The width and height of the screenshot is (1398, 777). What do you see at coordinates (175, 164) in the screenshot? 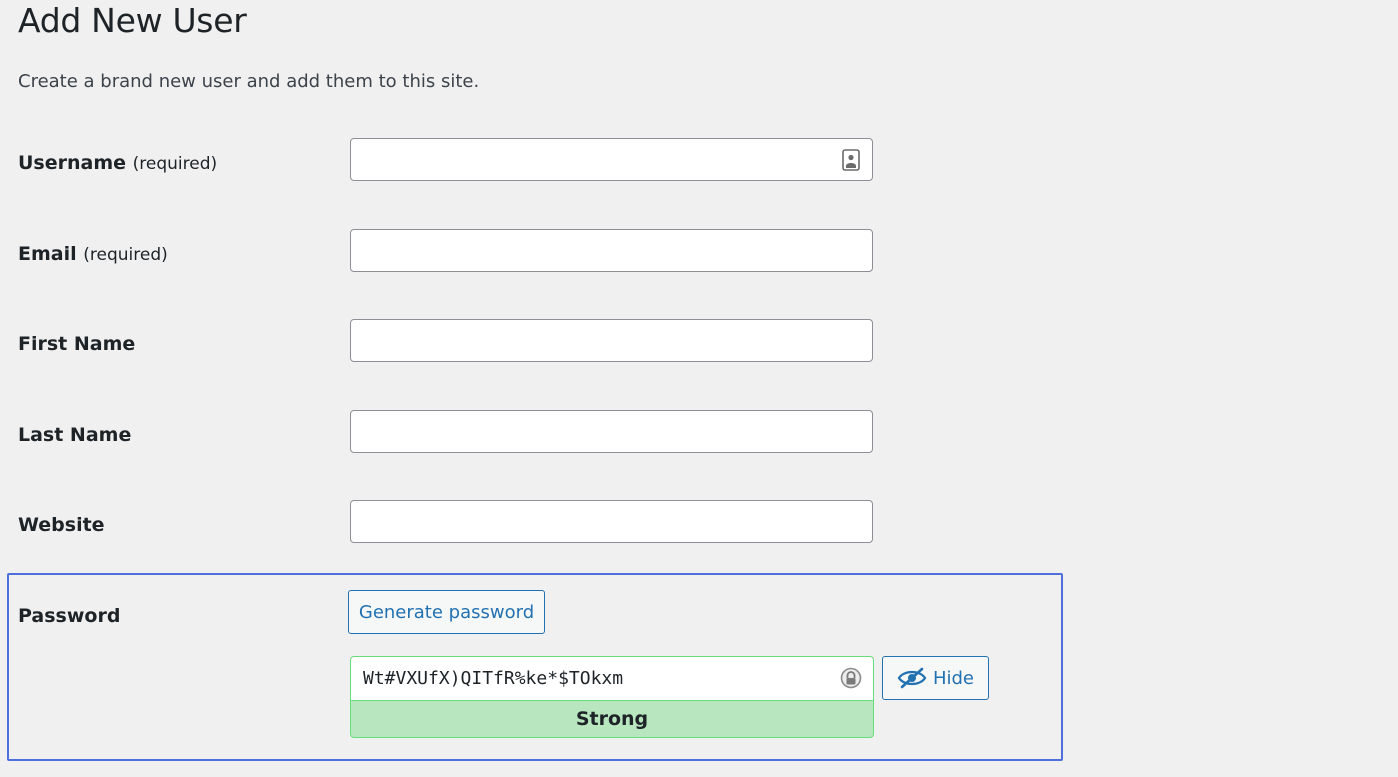
I see `username-required-note: (required)` at bounding box center [175, 164].